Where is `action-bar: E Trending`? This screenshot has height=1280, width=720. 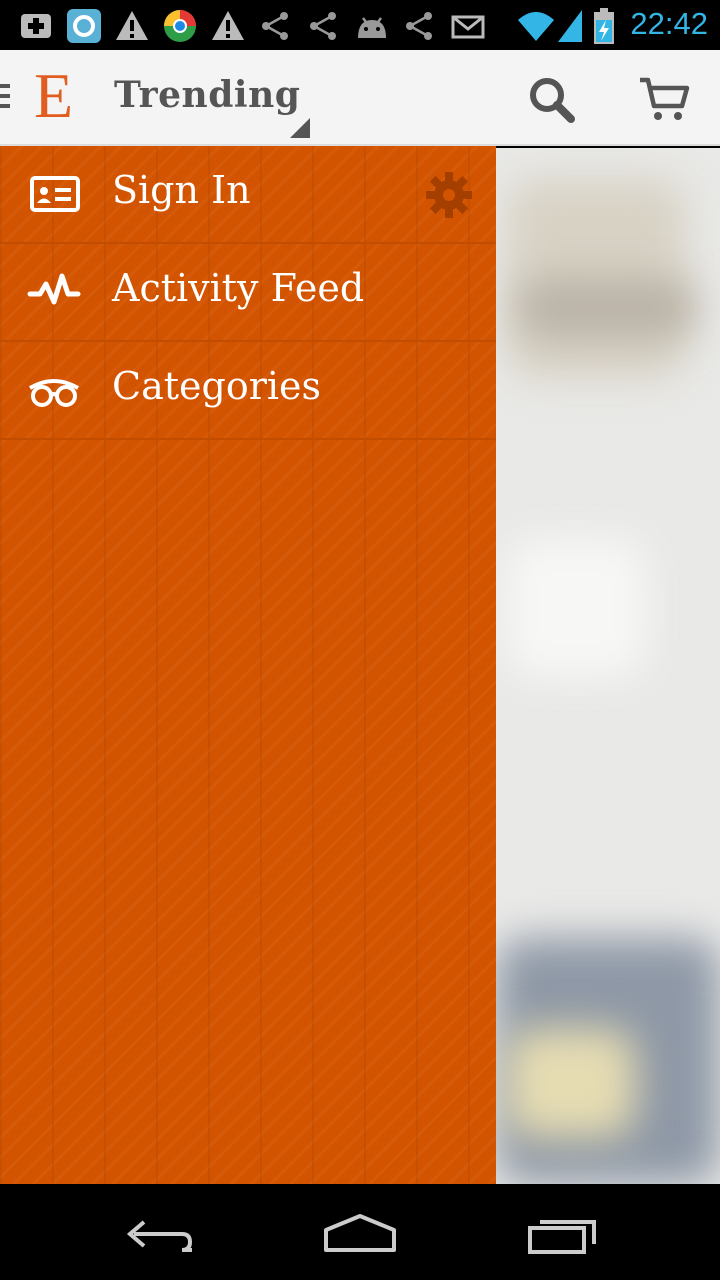 action-bar: E Trending is located at coordinates (360, 98).